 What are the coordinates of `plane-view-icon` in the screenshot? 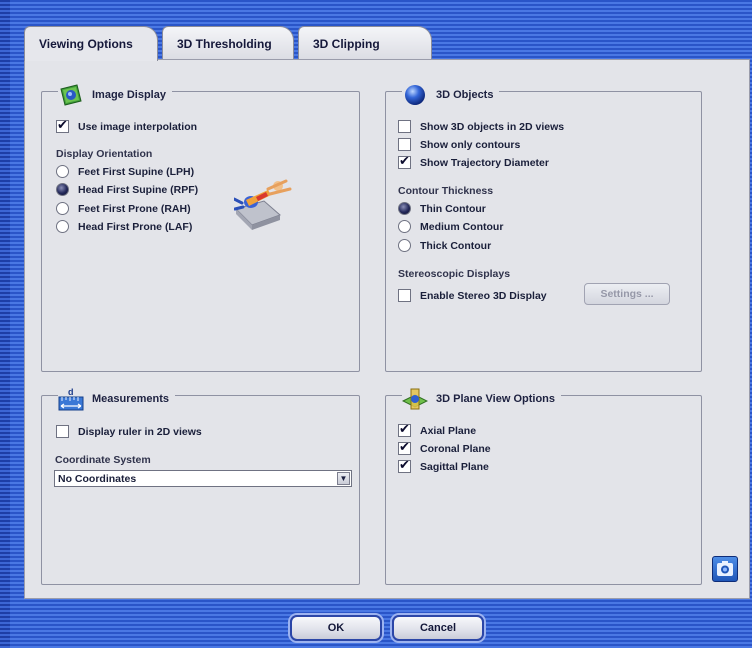 It's located at (415, 399).